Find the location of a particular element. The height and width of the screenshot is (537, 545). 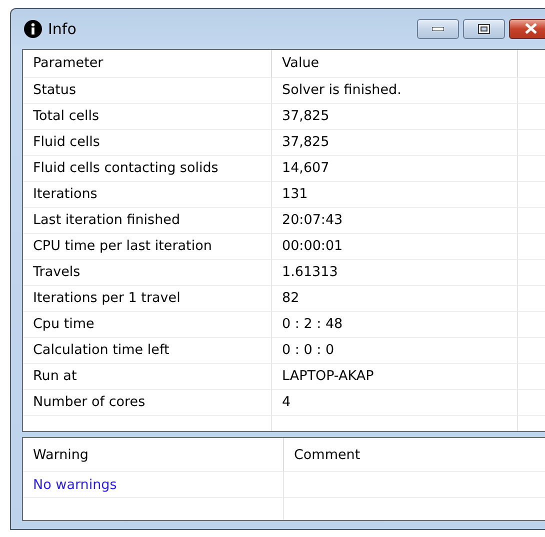

table-cell: 00:00:01 is located at coordinates (395, 247).